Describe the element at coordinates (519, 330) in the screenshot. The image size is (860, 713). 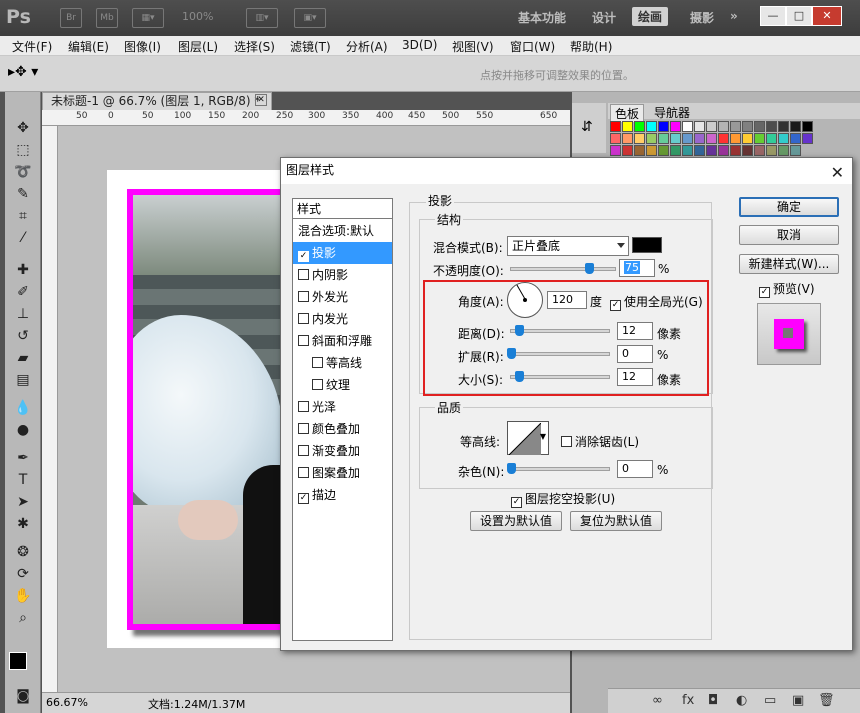
I see `distance-slider-knob` at that location.